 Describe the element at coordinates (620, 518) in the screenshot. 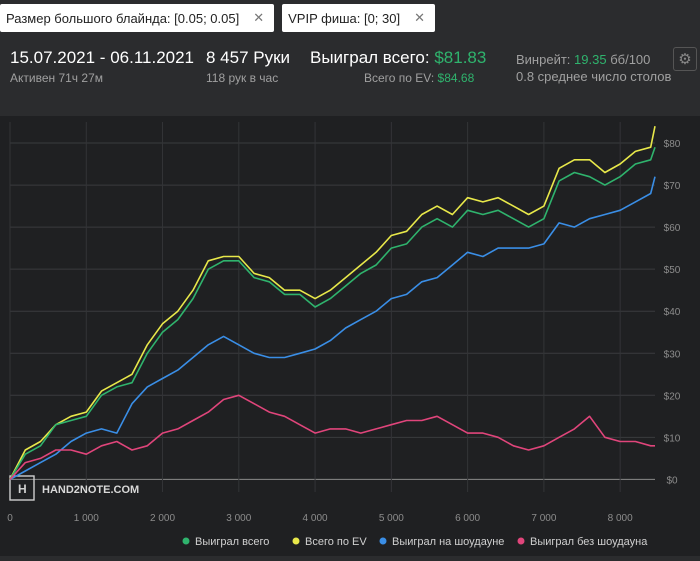

I see `x-tick-label: 8 000` at that location.